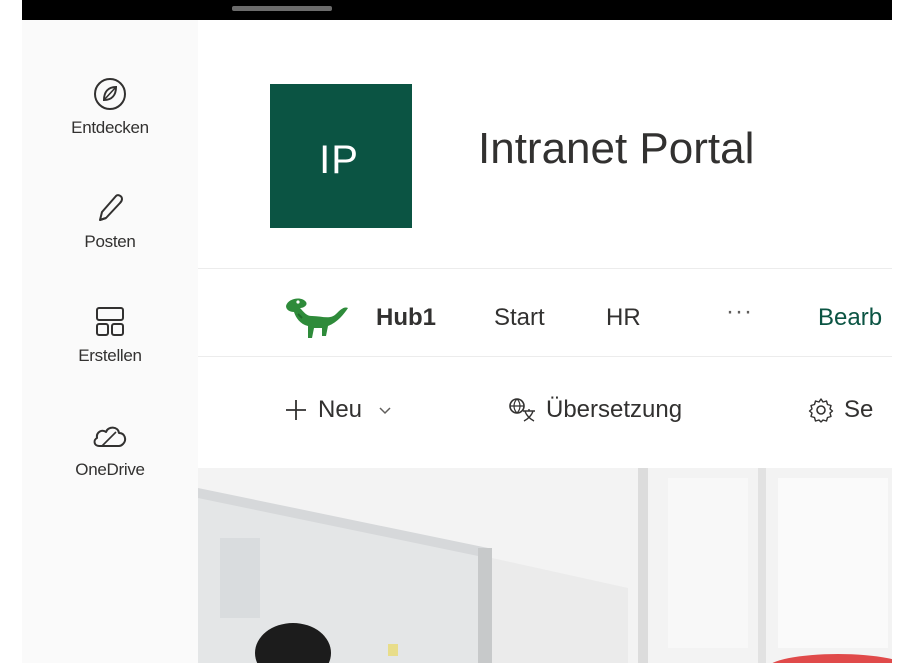 The image size is (903, 663). What do you see at coordinates (296, 410) in the screenshot?
I see `plus-icon` at bounding box center [296, 410].